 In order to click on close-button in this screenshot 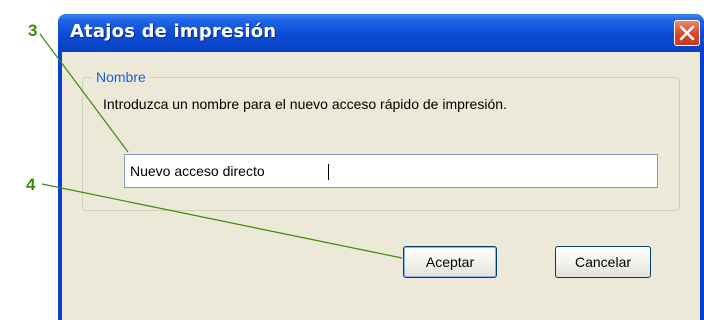, I will do `click(687, 33)`.